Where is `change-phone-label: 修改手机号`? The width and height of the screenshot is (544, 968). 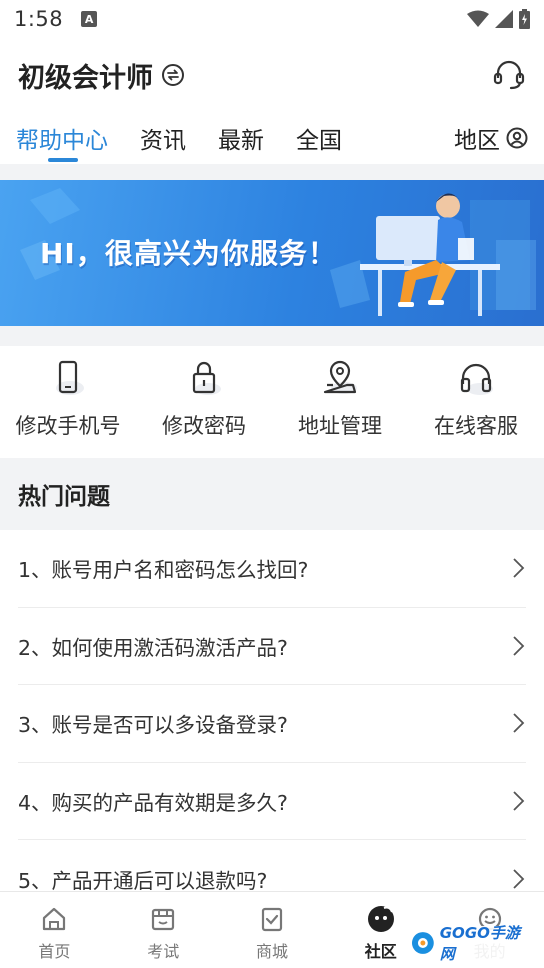 change-phone-label: 修改手机号 is located at coordinates (68, 426).